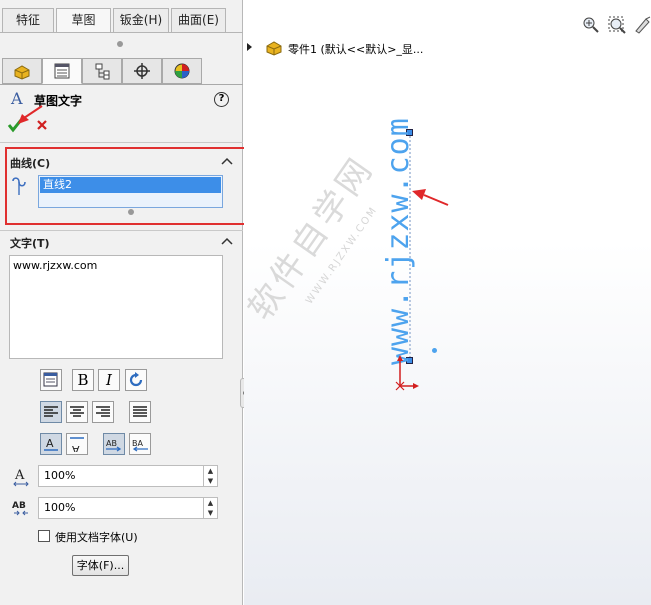 This screenshot has width=651, height=605. I want to click on link-property-icon, so click(50, 379).